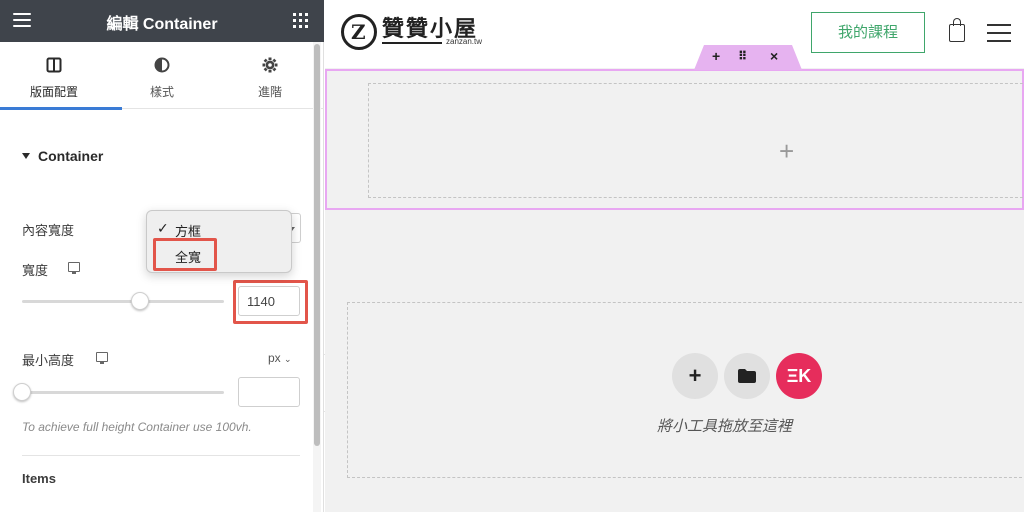 This screenshot has width=1024, height=512. Describe the element at coordinates (288, 359) in the screenshot. I see `chevron-down-icon: ⌄` at that location.